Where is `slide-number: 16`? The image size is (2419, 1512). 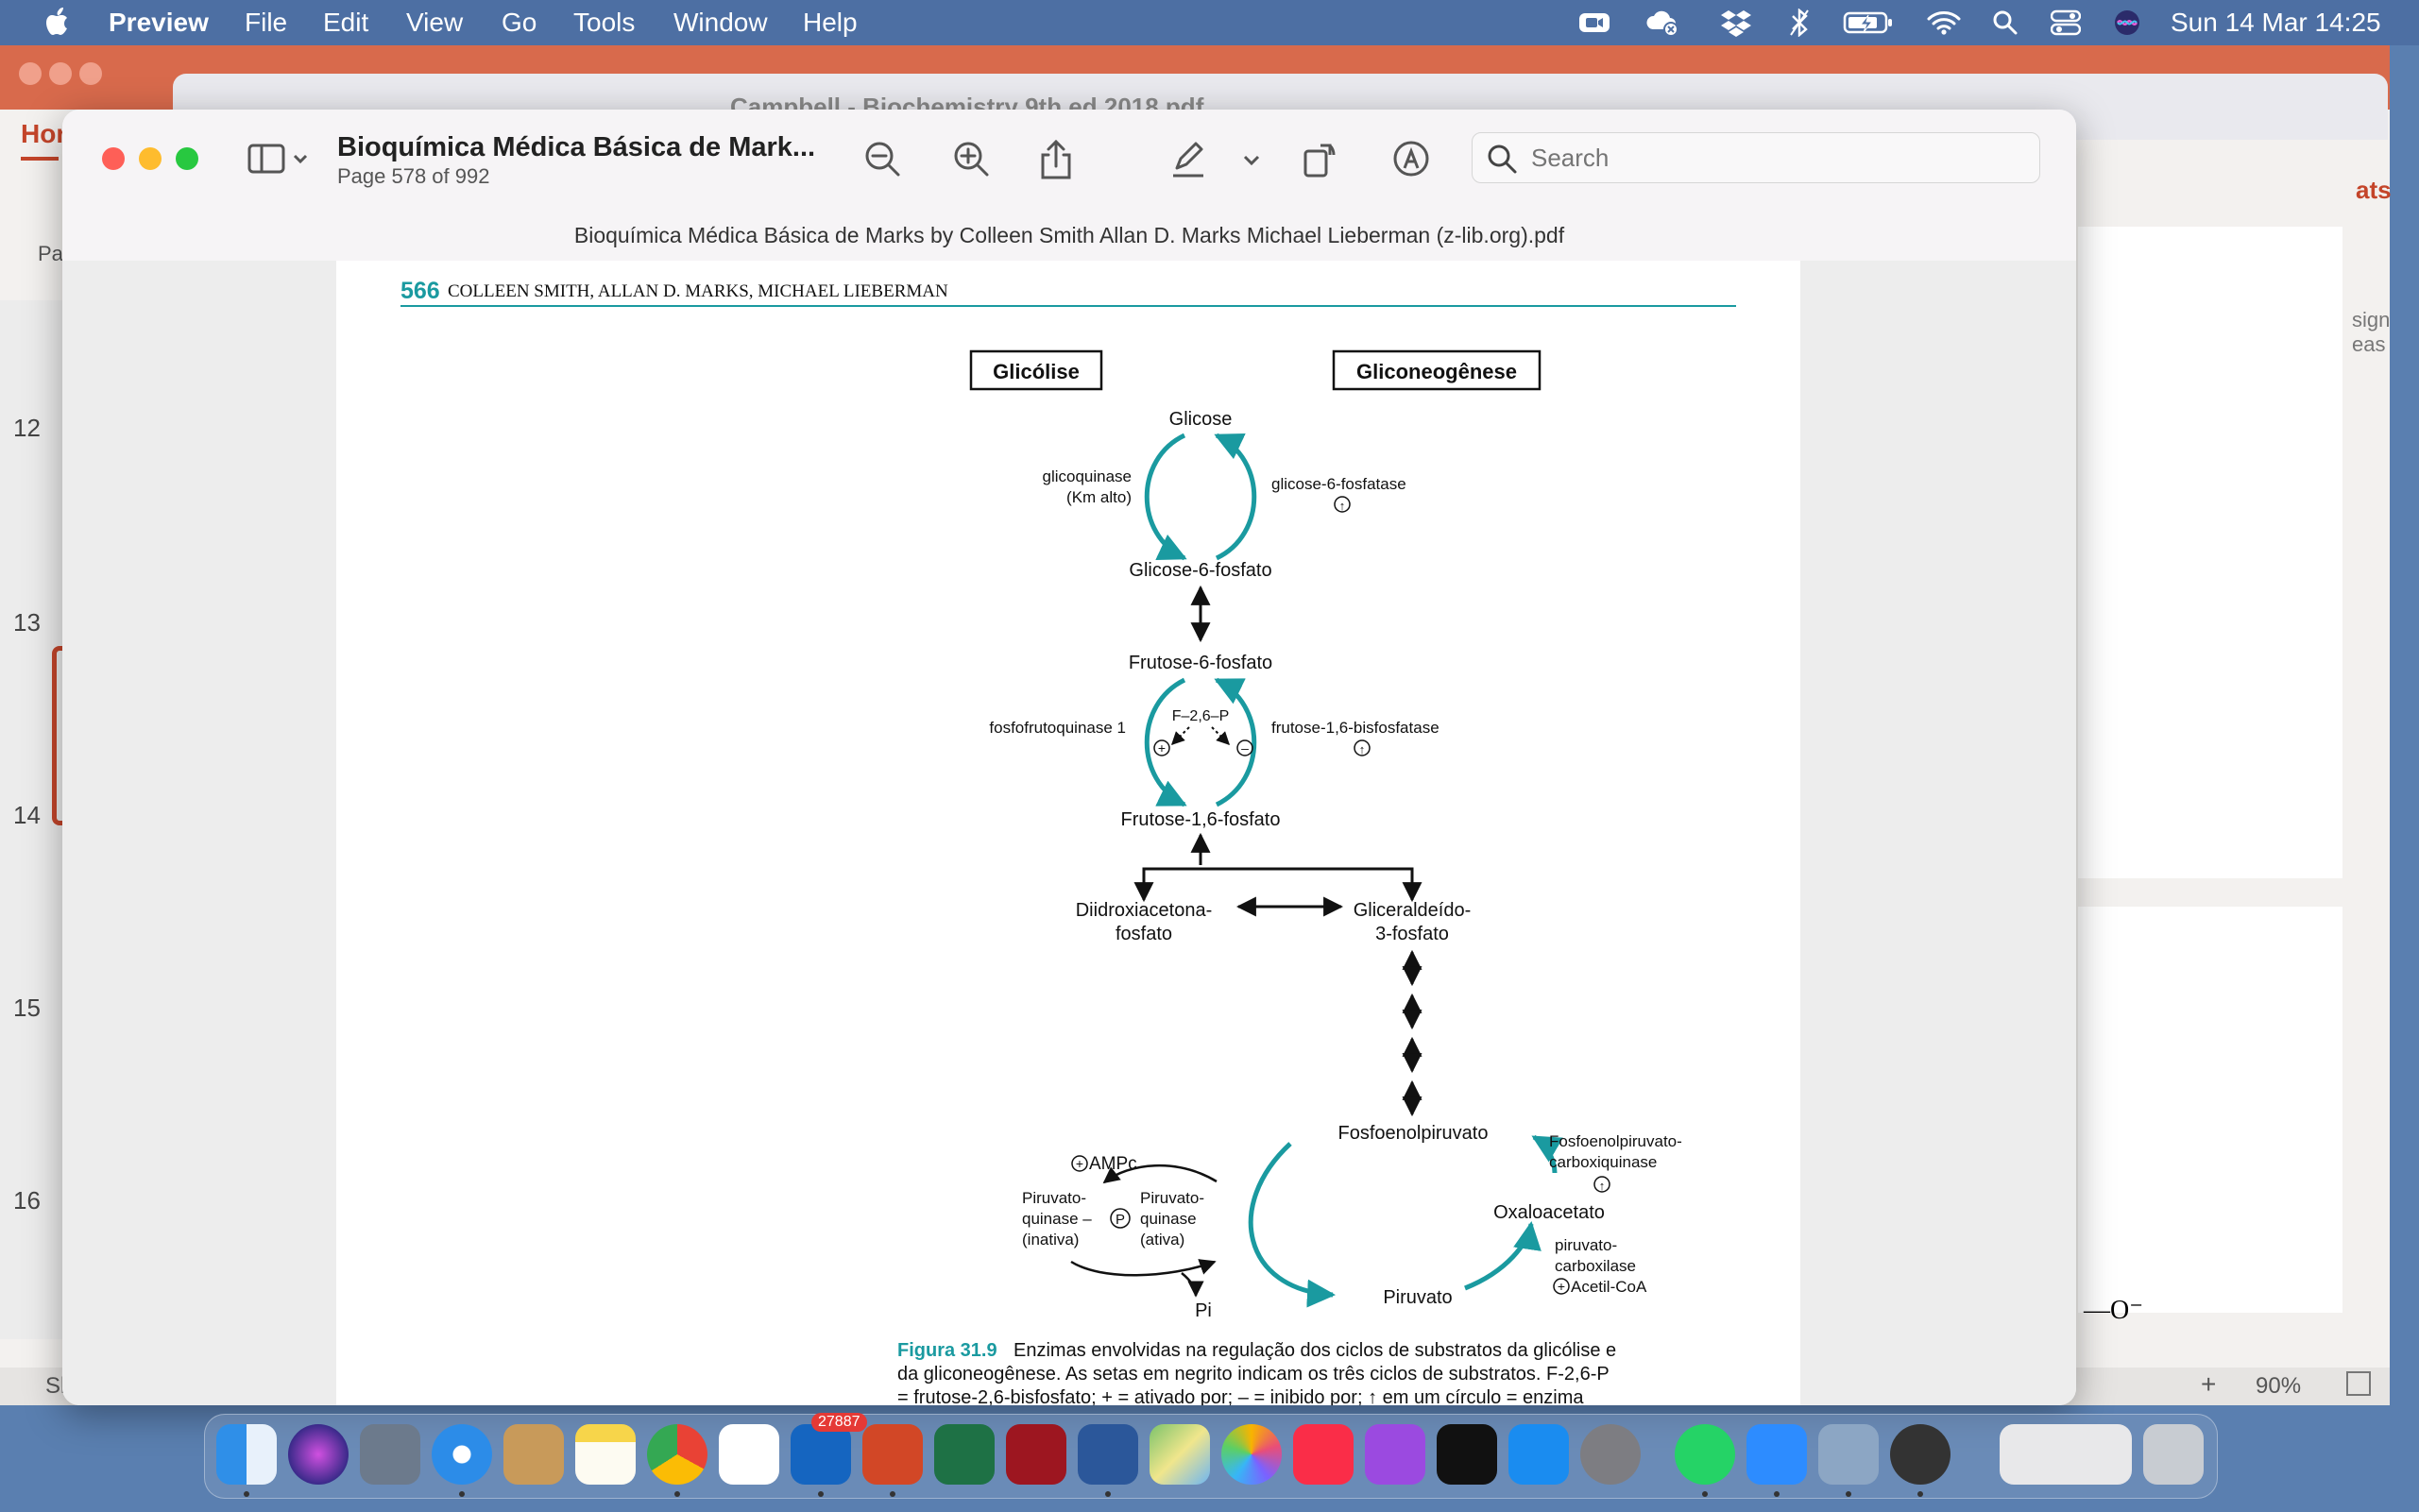 slide-number: 16 is located at coordinates (27, 1200).